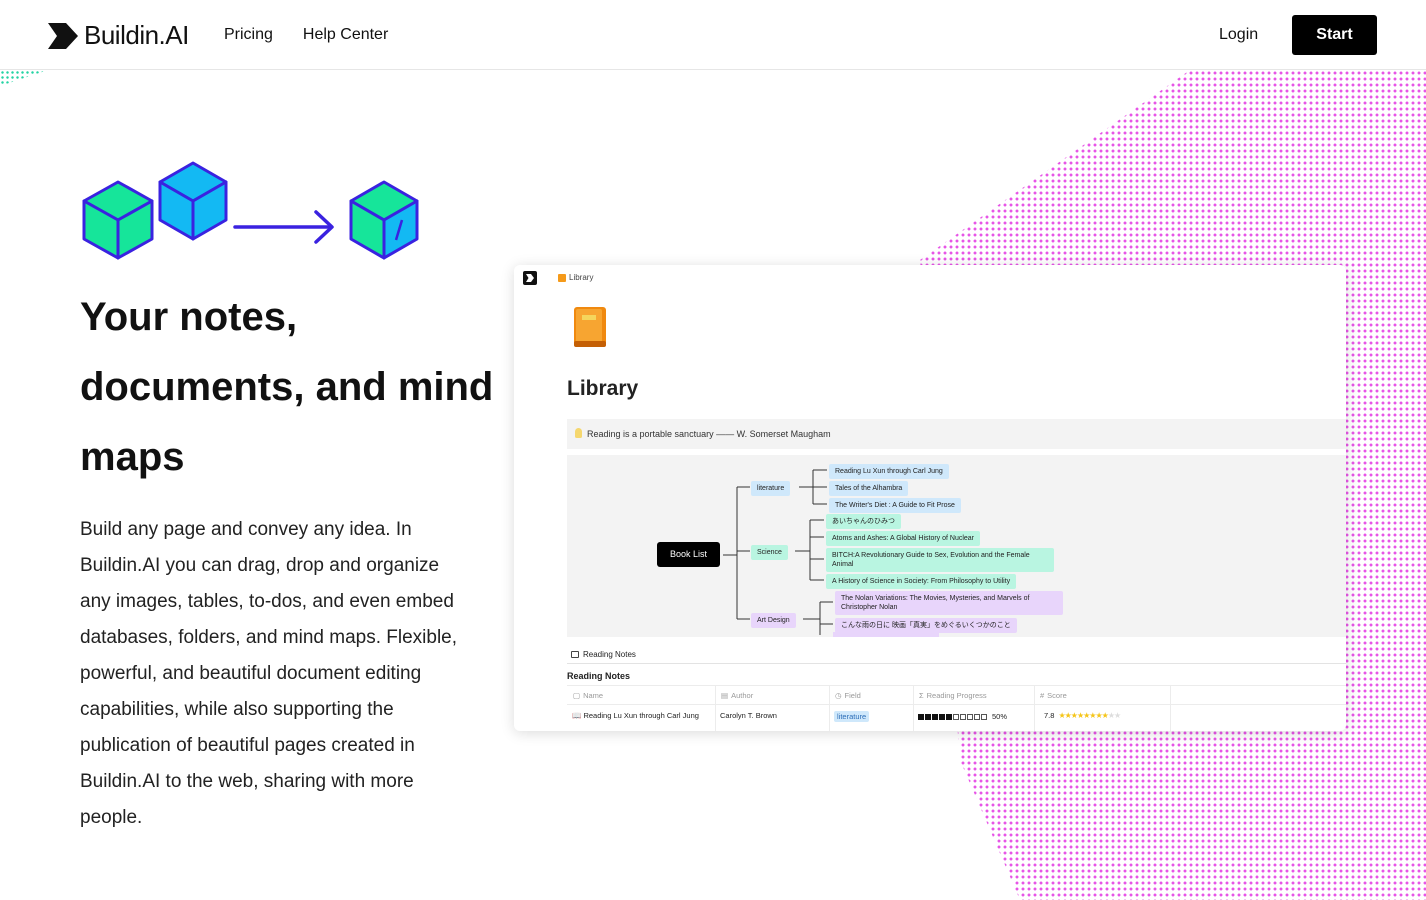 The image size is (1426, 900). Describe the element at coordinates (956, 663) in the screenshot. I see `tab-divider` at that location.